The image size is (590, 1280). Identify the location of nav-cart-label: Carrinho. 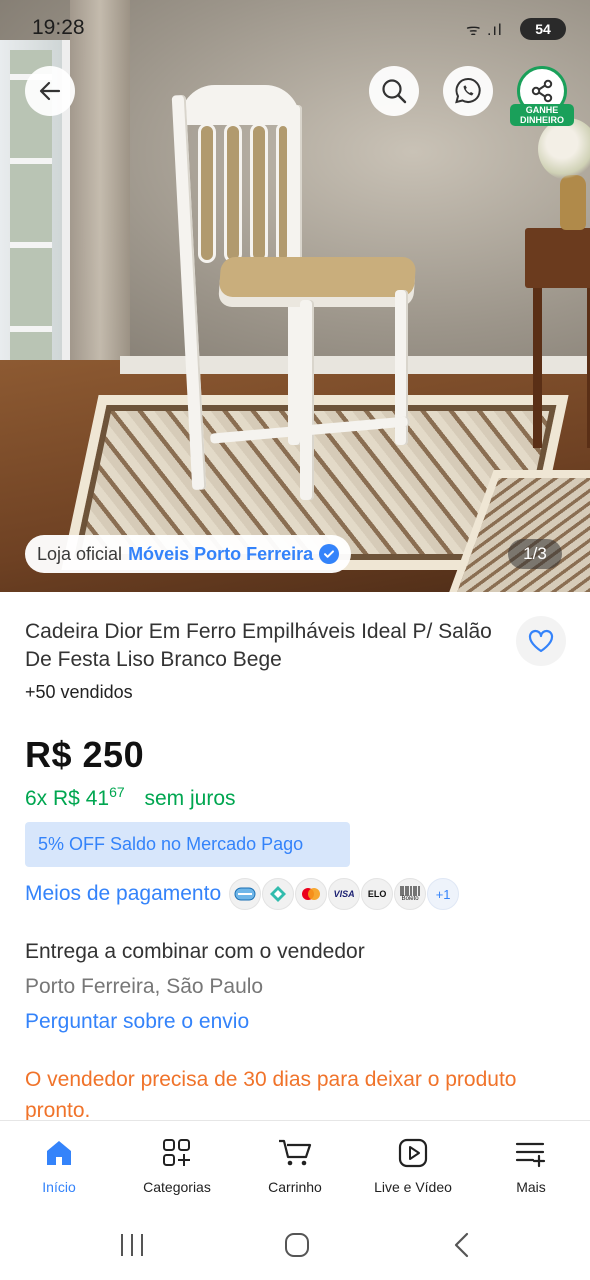
(295, 1187).